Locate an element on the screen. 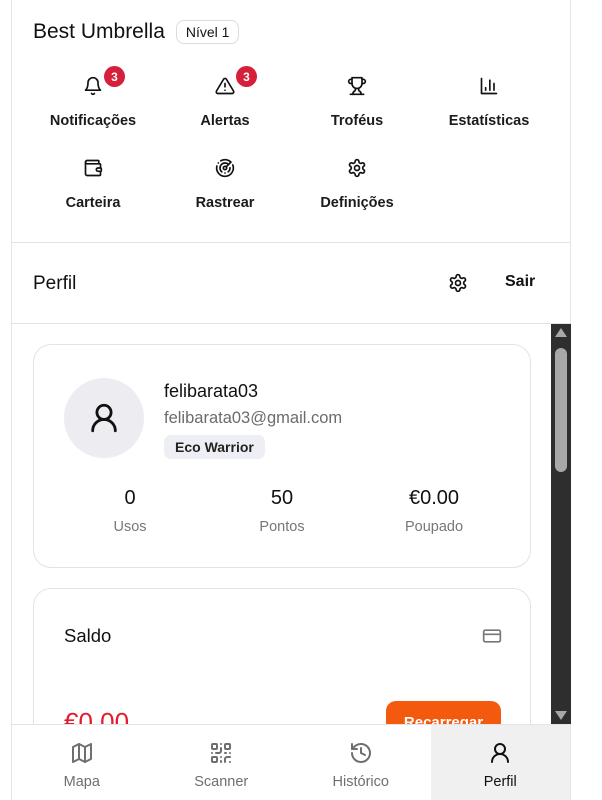  title-row: Best Umbrella Nível 1 is located at coordinates (136, 32).